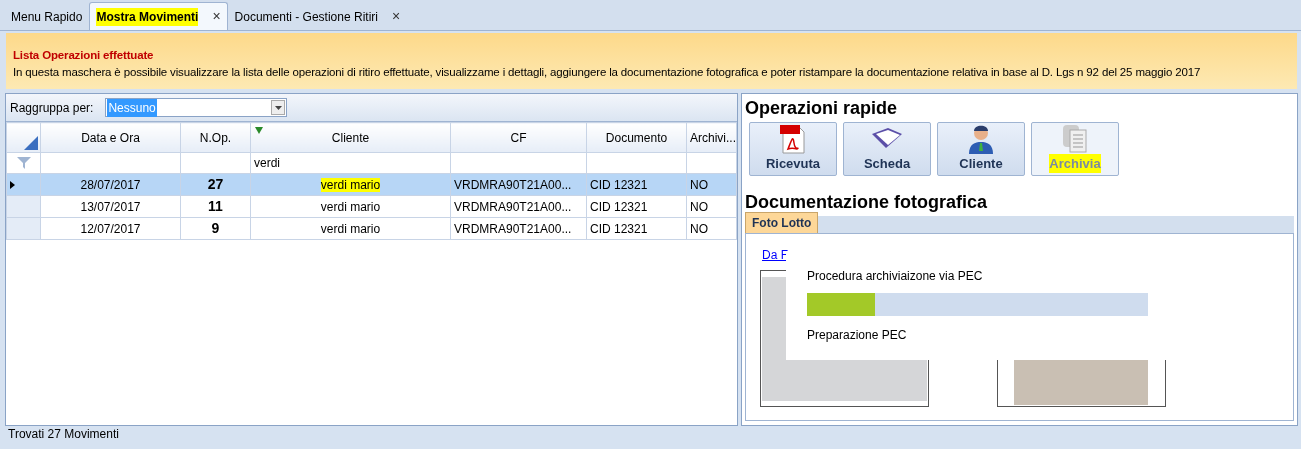 This screenshot has height=449, width=1301. What do you see at coordinates (607, 73) in the screenshot?
I see `banner-text: In questa maschera è possibile visualizzare la lista delle operazioni di ritiro effettuate, visualizzame i dettagli, aggiungere la documentazione fotografica e poter ristampare la documentazione relativa in base al D. Lgs n 92 del 25 maggio 2017` at bounding box center [607, 73].